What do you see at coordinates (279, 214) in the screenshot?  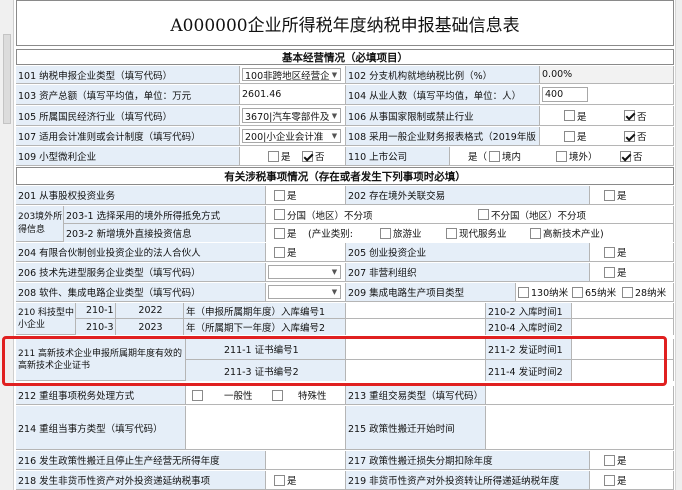 I see `radio-203-1-a` at bounding box center [279, 214].